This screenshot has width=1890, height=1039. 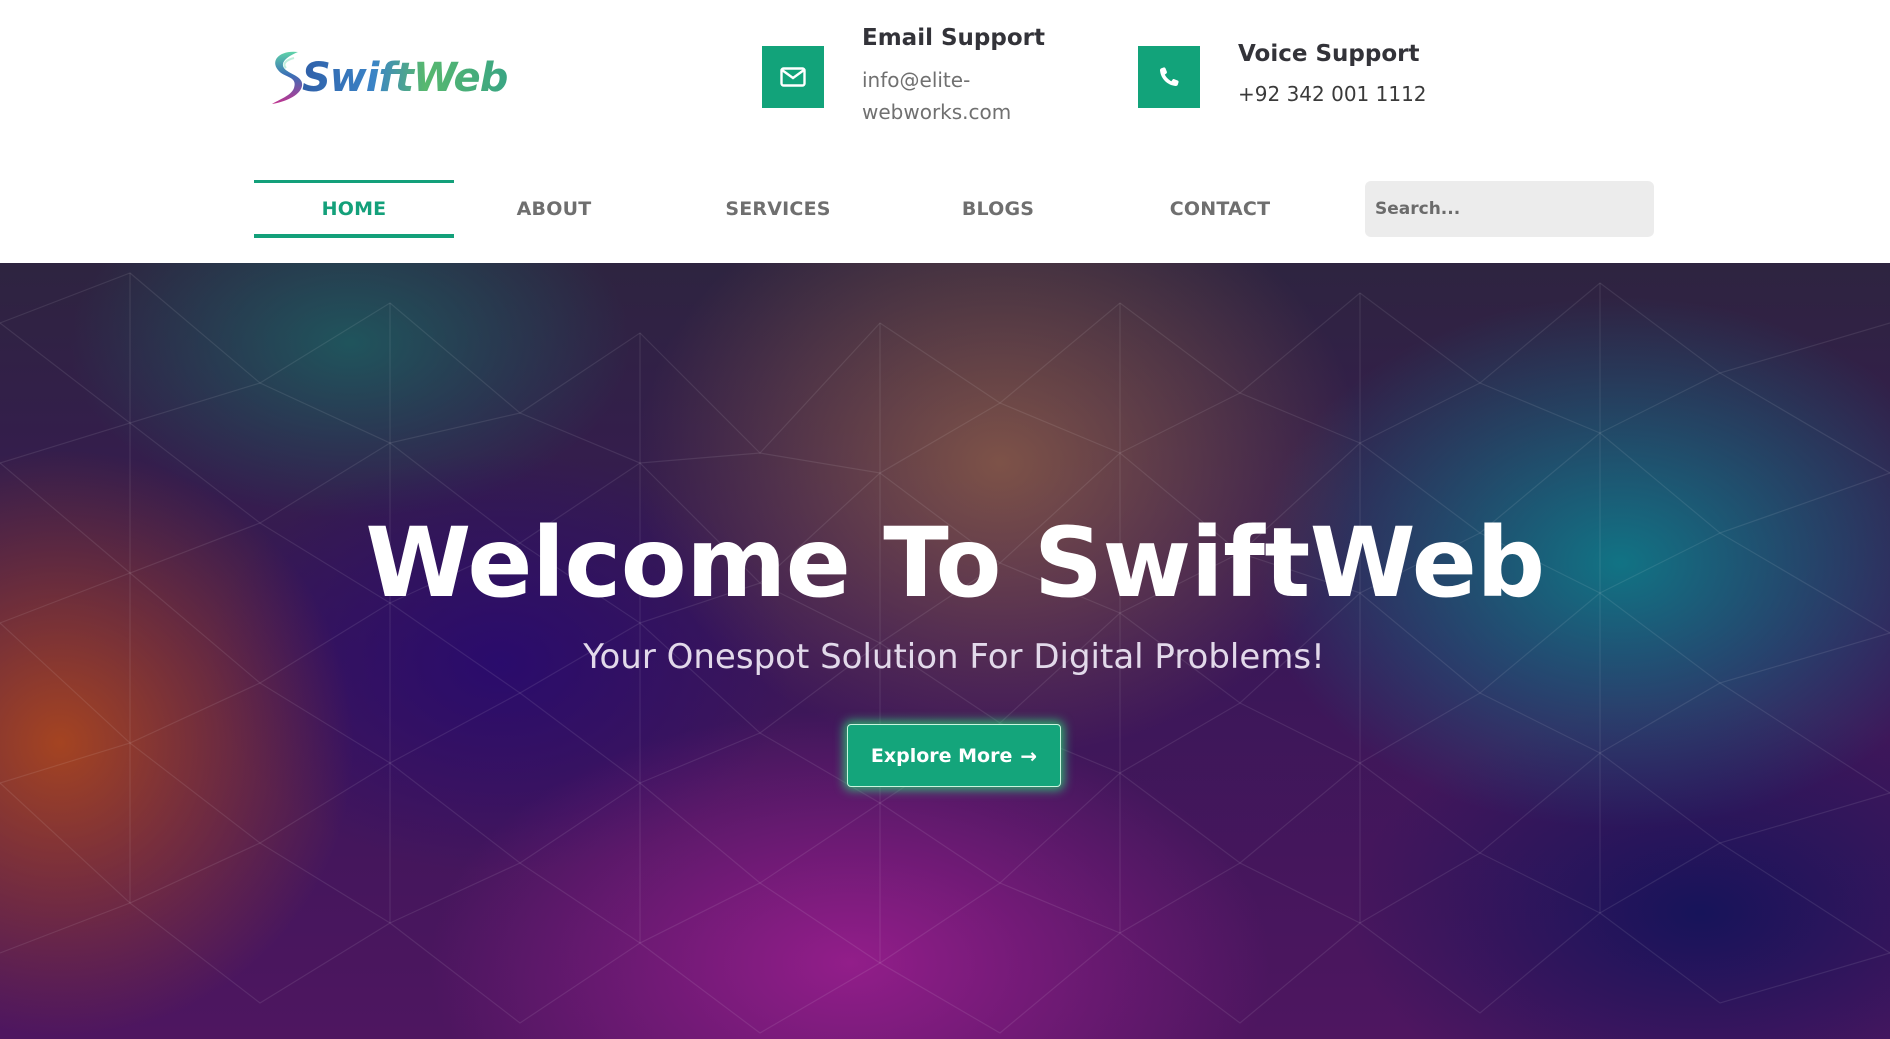 I want to click on email-address-link: info@elite-webworks.com, so click(x=947, y=96).